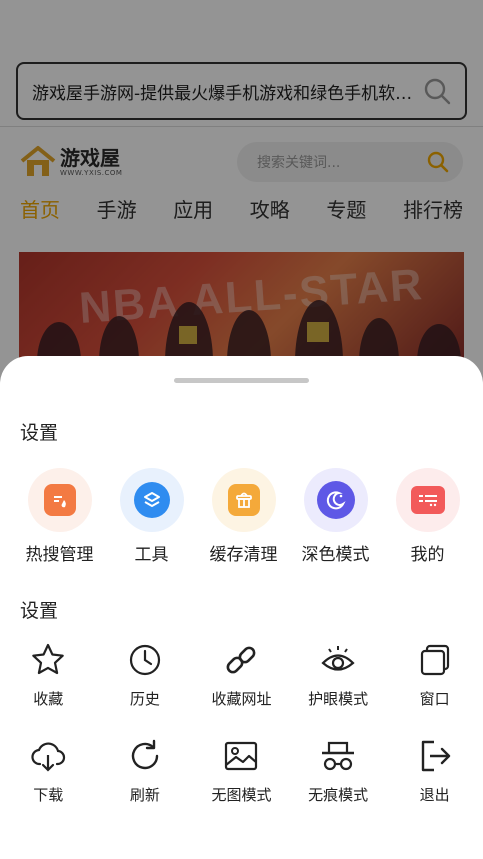  I want to click on section-title-settings-1: 设置, so click(39, 433).